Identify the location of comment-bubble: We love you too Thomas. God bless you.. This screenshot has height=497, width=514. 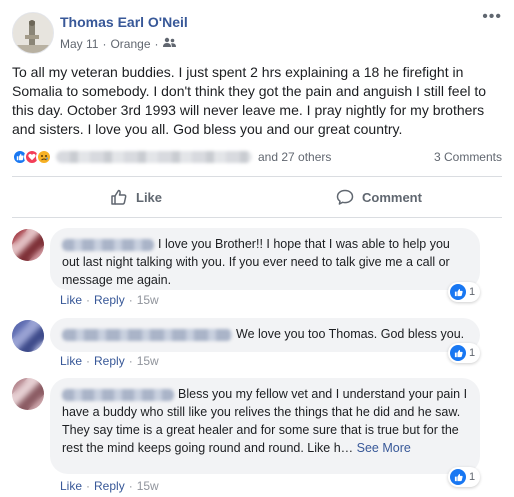
(265, 335).